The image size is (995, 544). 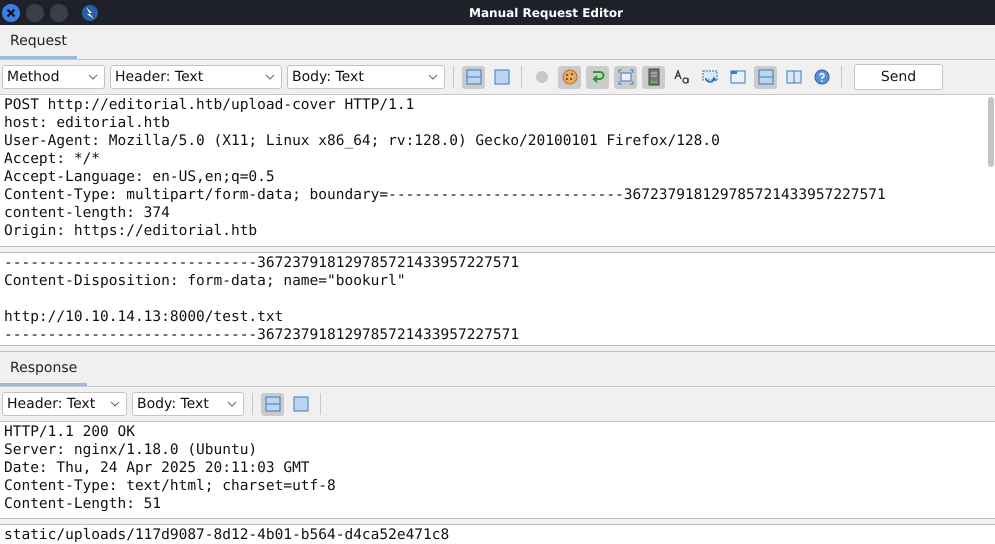 I want to click on code-line: Content-Type: multipart/form-data; boundary=---------------------------367237918129785721433957227571, so click(x=445, y=195).